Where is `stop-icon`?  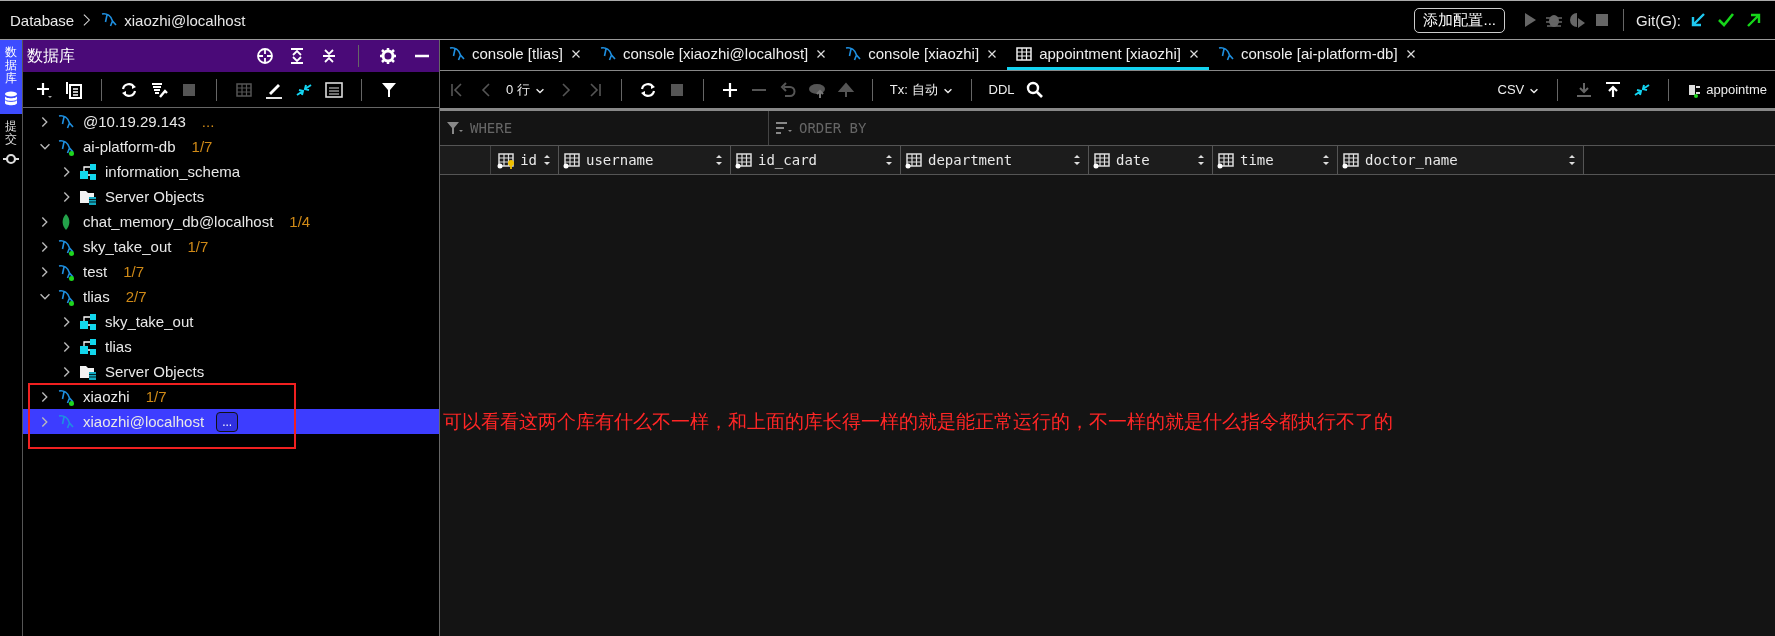
stop-icon is located at coordinates (1602, 20).